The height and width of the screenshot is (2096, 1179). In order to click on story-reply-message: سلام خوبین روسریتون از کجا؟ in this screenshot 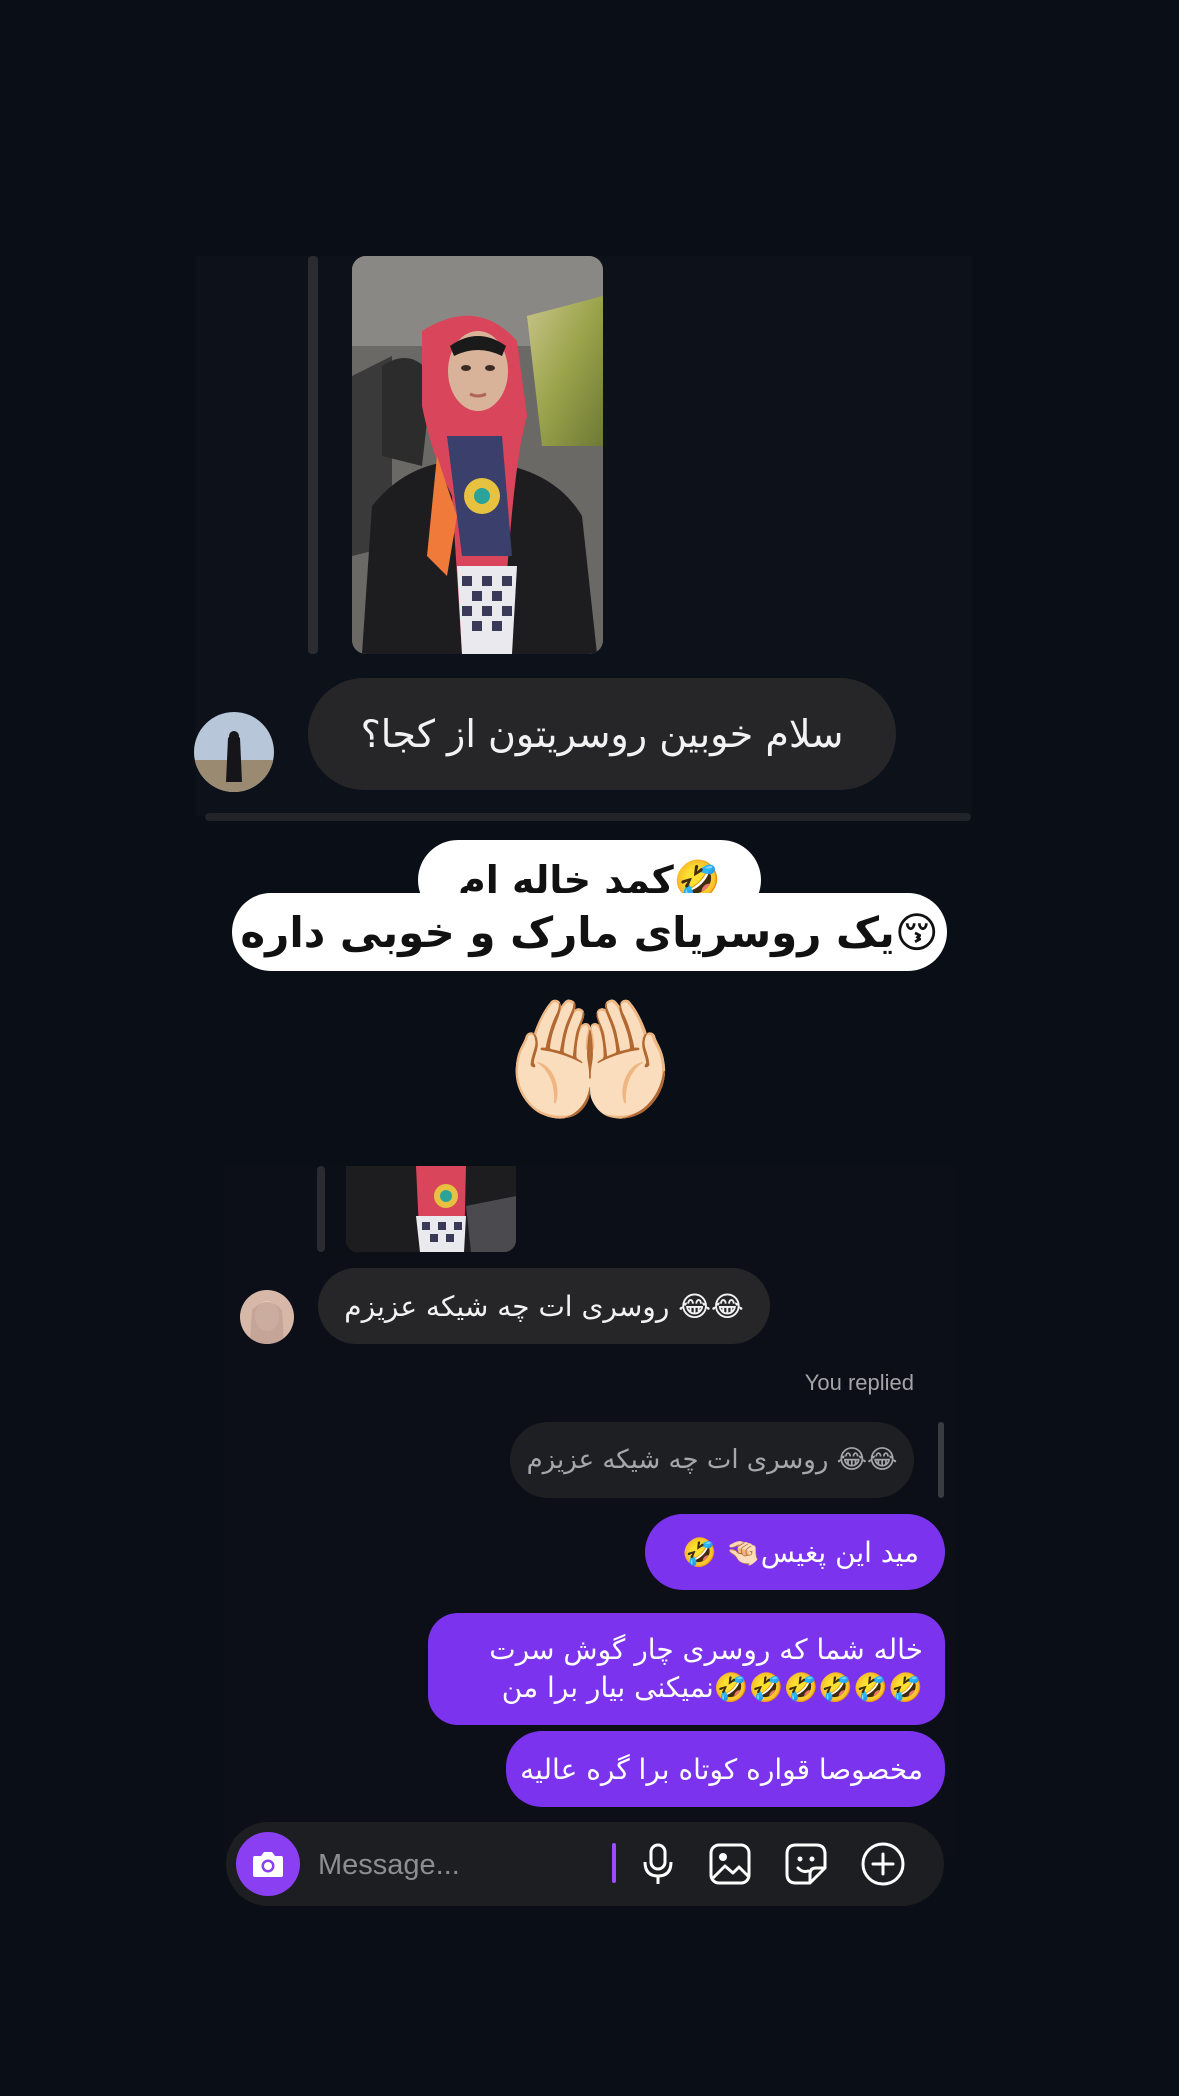, I will do `click(602, 734)`.